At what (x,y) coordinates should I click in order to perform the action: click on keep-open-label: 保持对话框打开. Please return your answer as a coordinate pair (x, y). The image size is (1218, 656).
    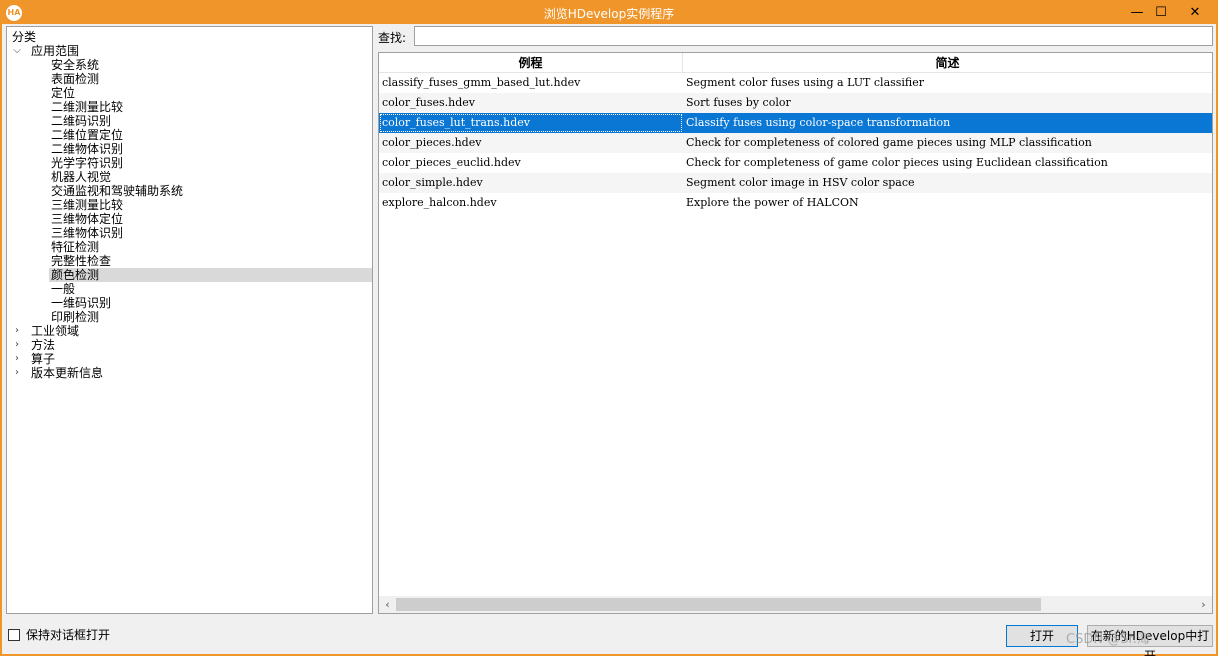
    Looking at the image, I should click on (68, 635).